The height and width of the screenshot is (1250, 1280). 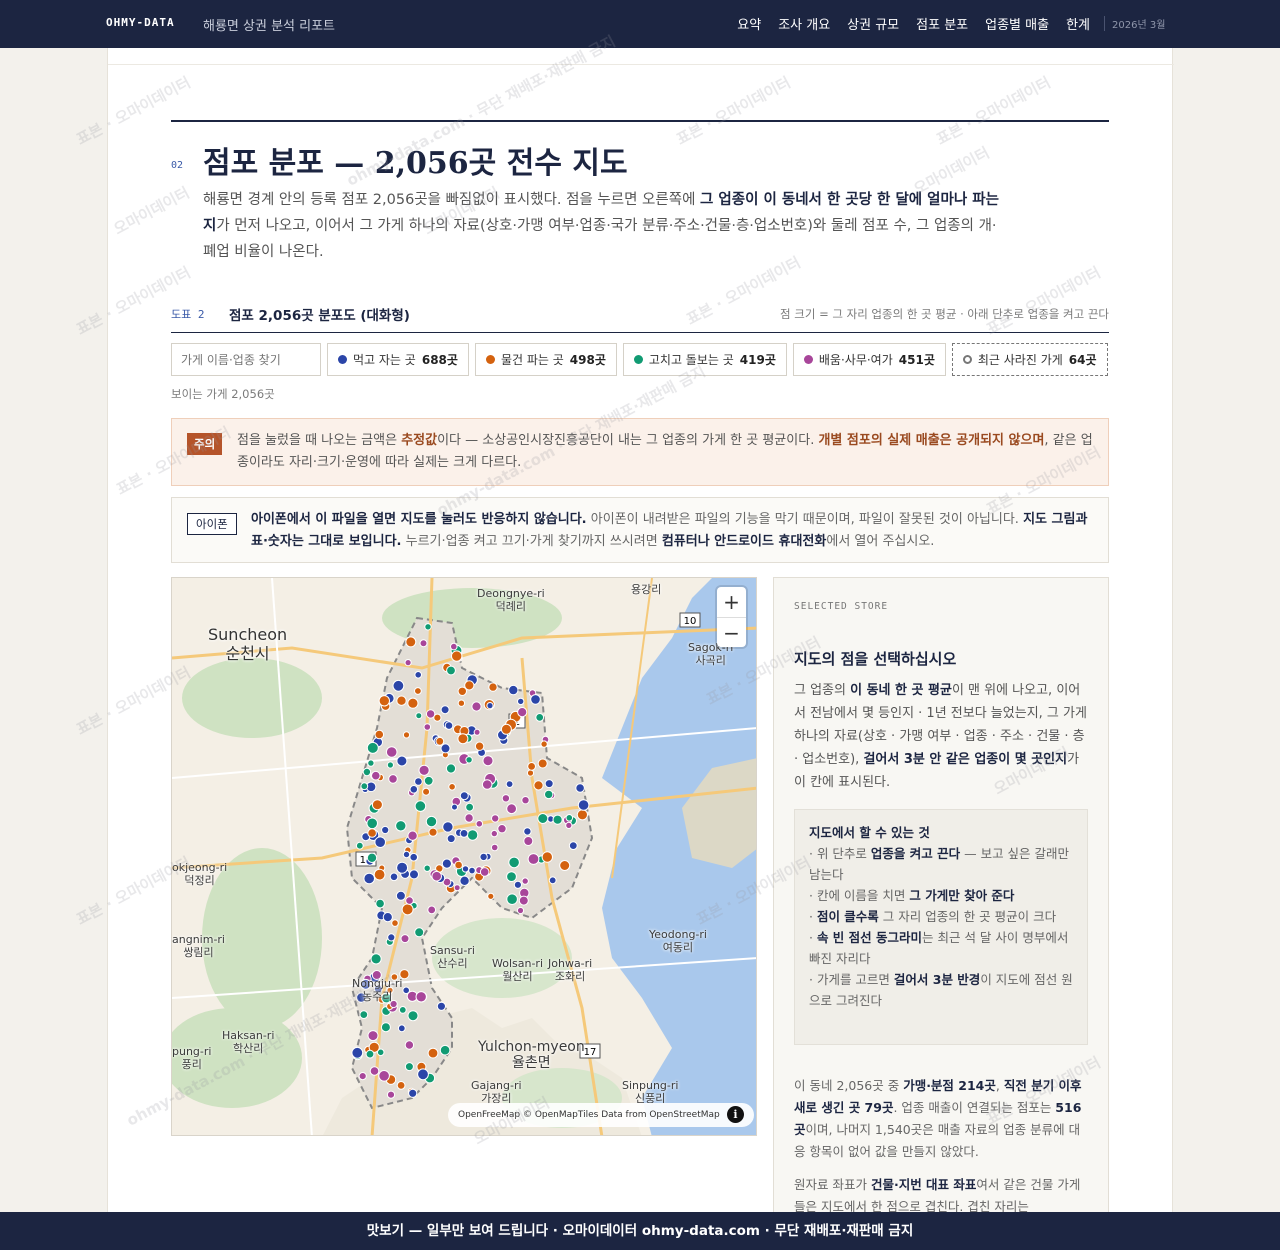 What do you see at coordinates (1017, 23) in the screenshot?
I see `nav-sales-by-industry: 업종별 매출` at bounding box center [1017, 23].